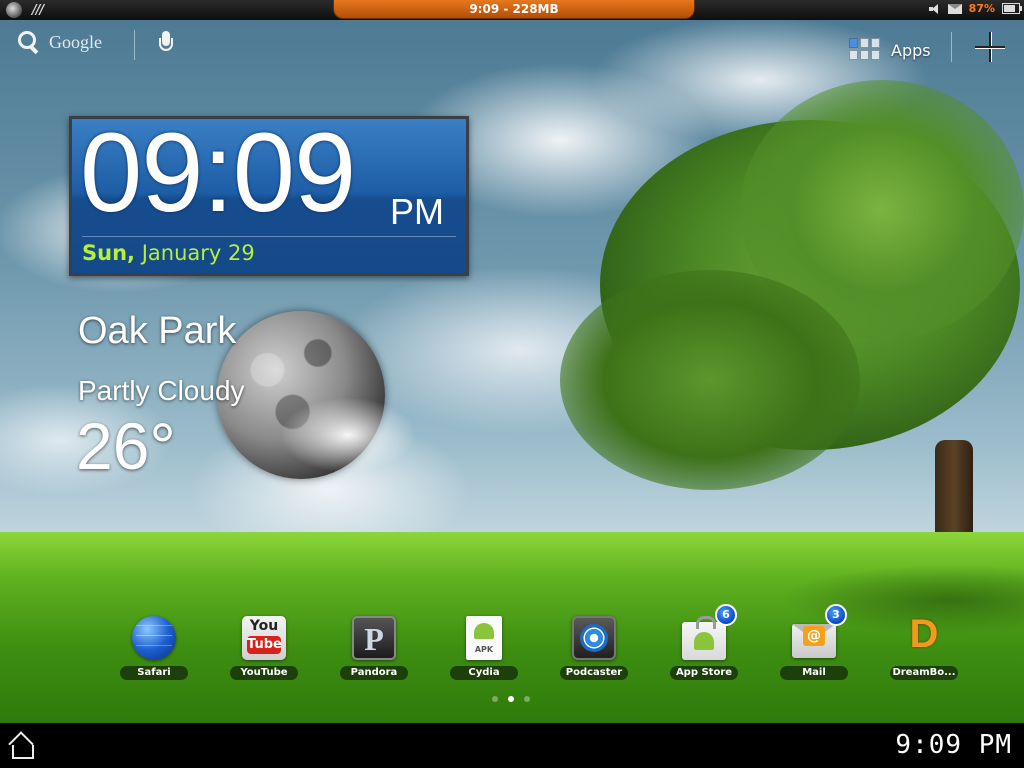 This screenshot has height=768, width=1024. I want to click on mail-notification-icon, so click(954, 8).